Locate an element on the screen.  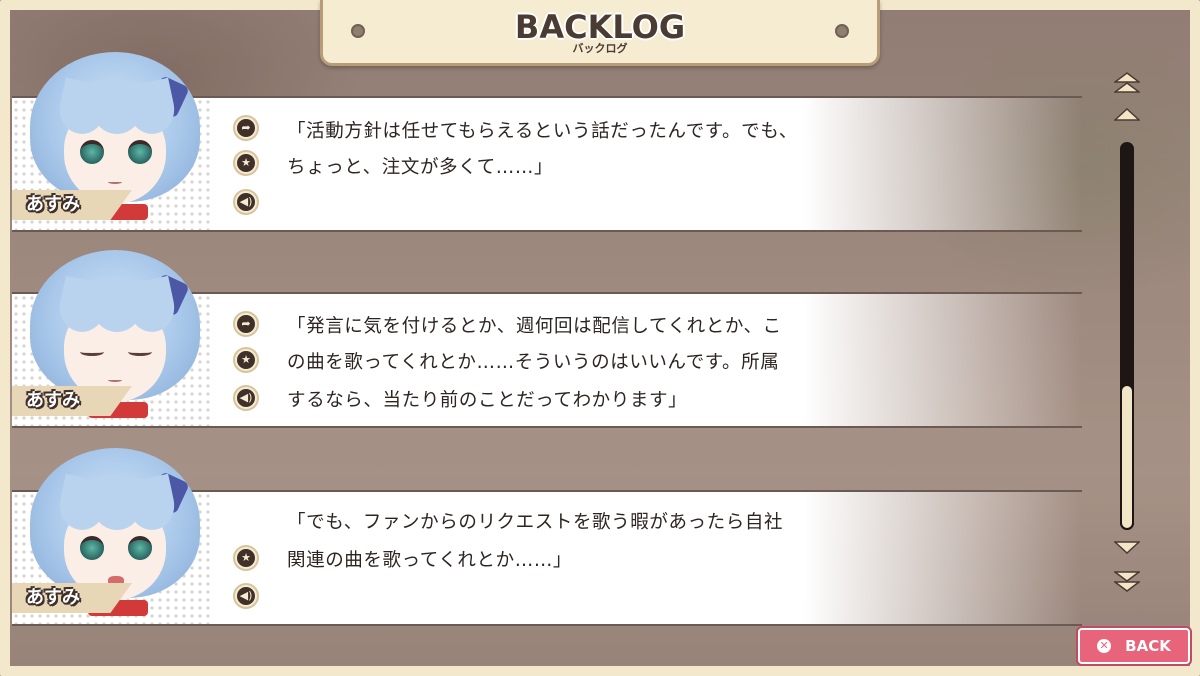
page-subtitle: バックログ is located at coordinates (600, 48).